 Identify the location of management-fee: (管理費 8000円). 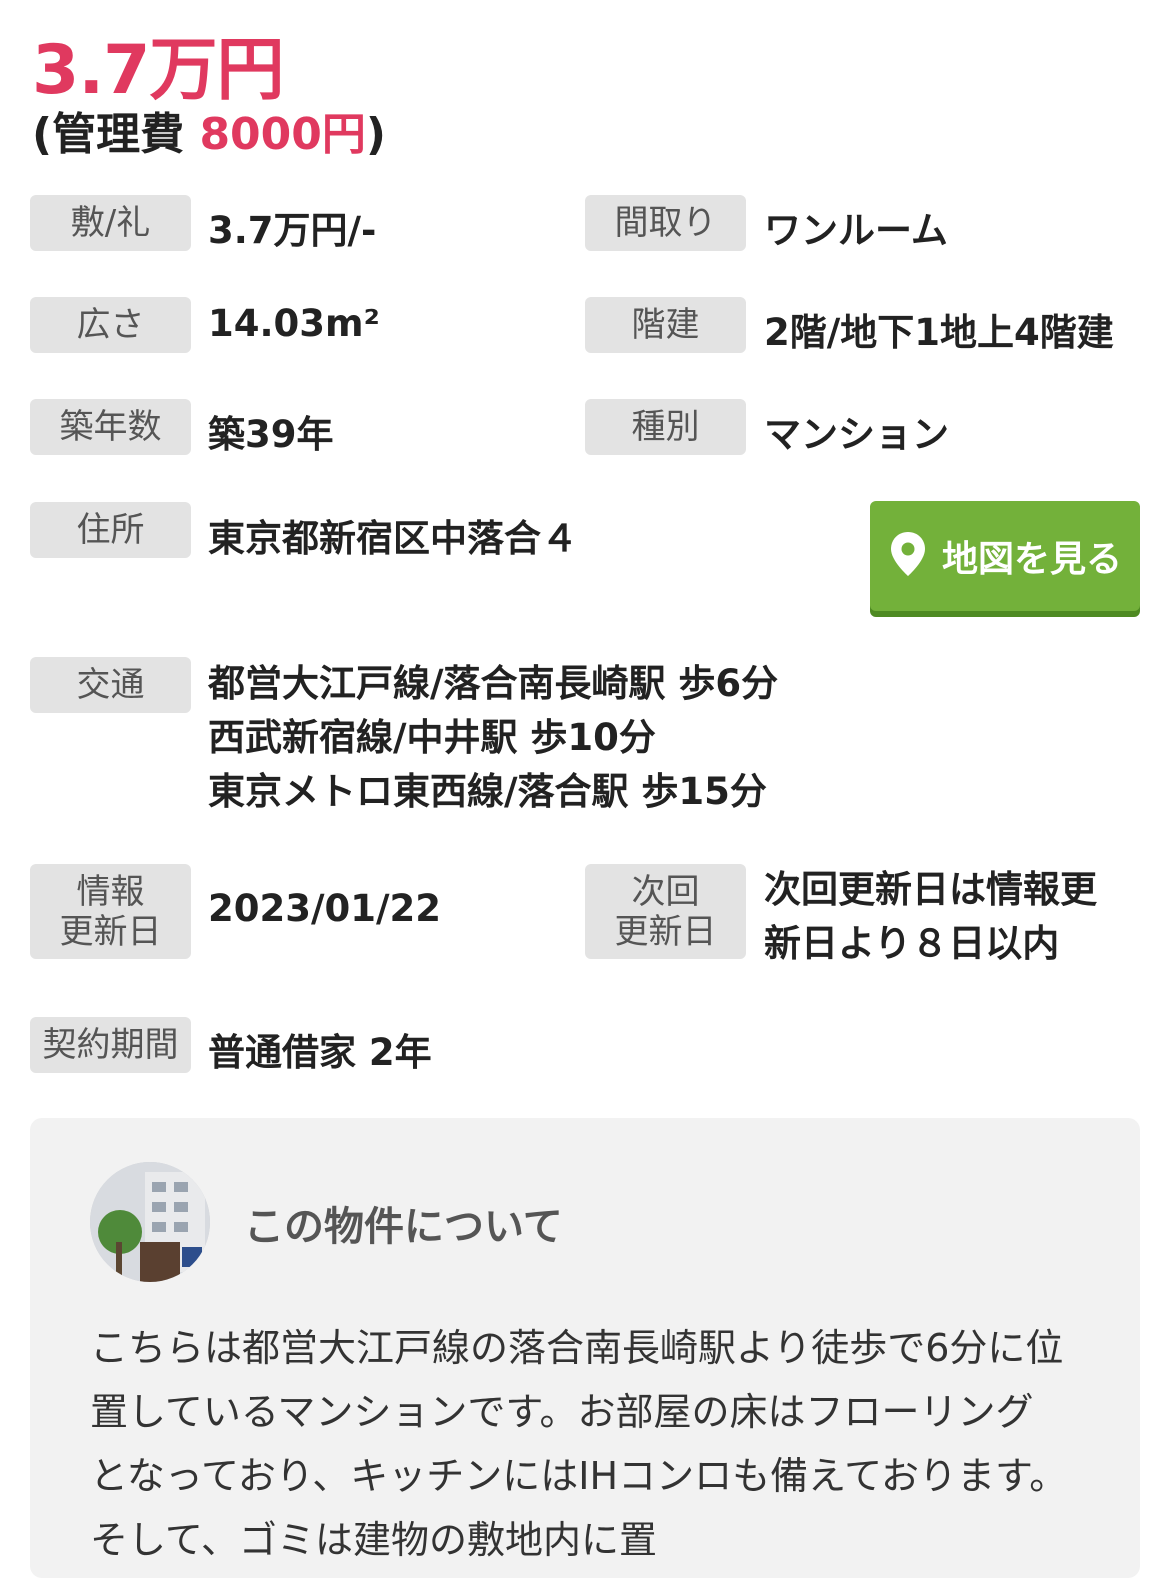
(209, 130).